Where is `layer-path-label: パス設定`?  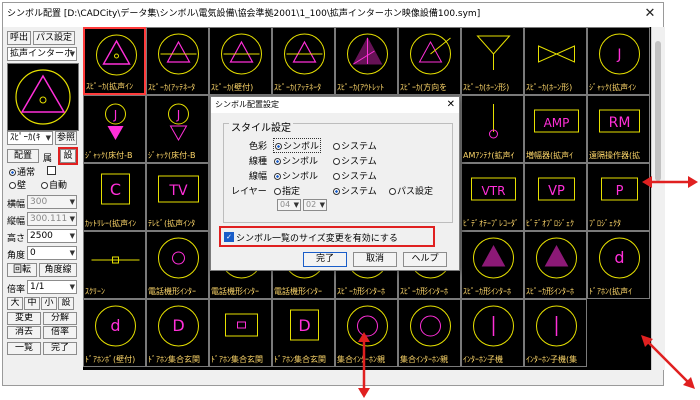
layer-path-label: パス設定 is located at coordinates (415, 192).